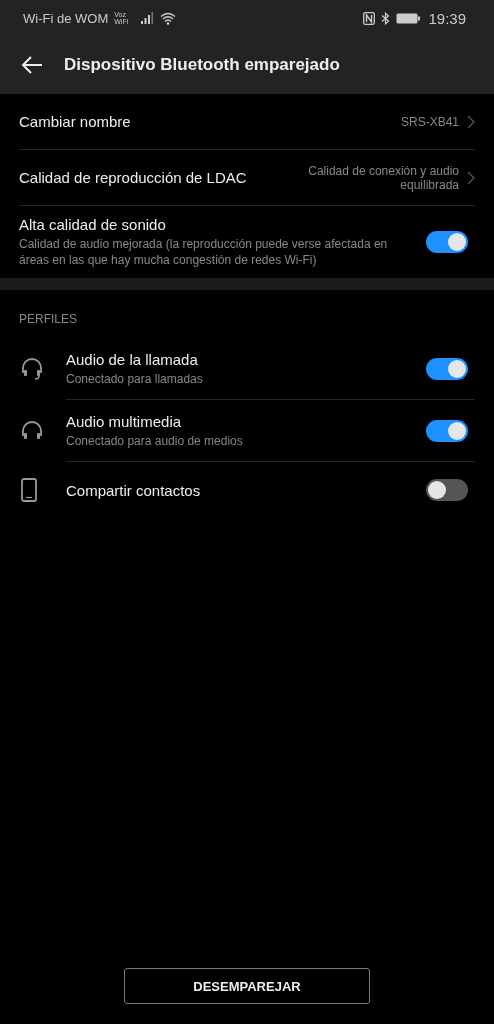 This screenshot has width=494, height=1024. I want to click on setting-label: Alta calidad de sonido, so click(93, 224).